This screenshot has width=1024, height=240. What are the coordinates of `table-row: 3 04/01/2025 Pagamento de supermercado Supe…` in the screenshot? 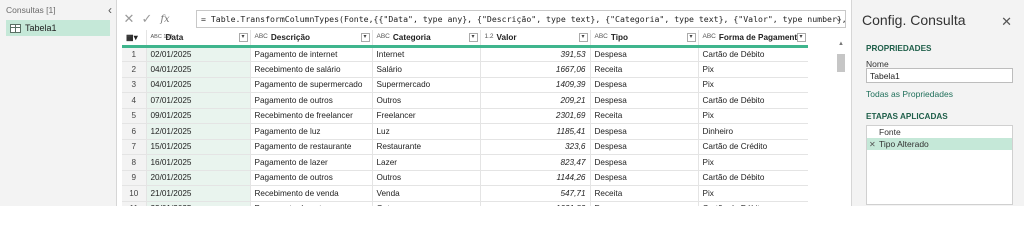 It's located at (465, 85).